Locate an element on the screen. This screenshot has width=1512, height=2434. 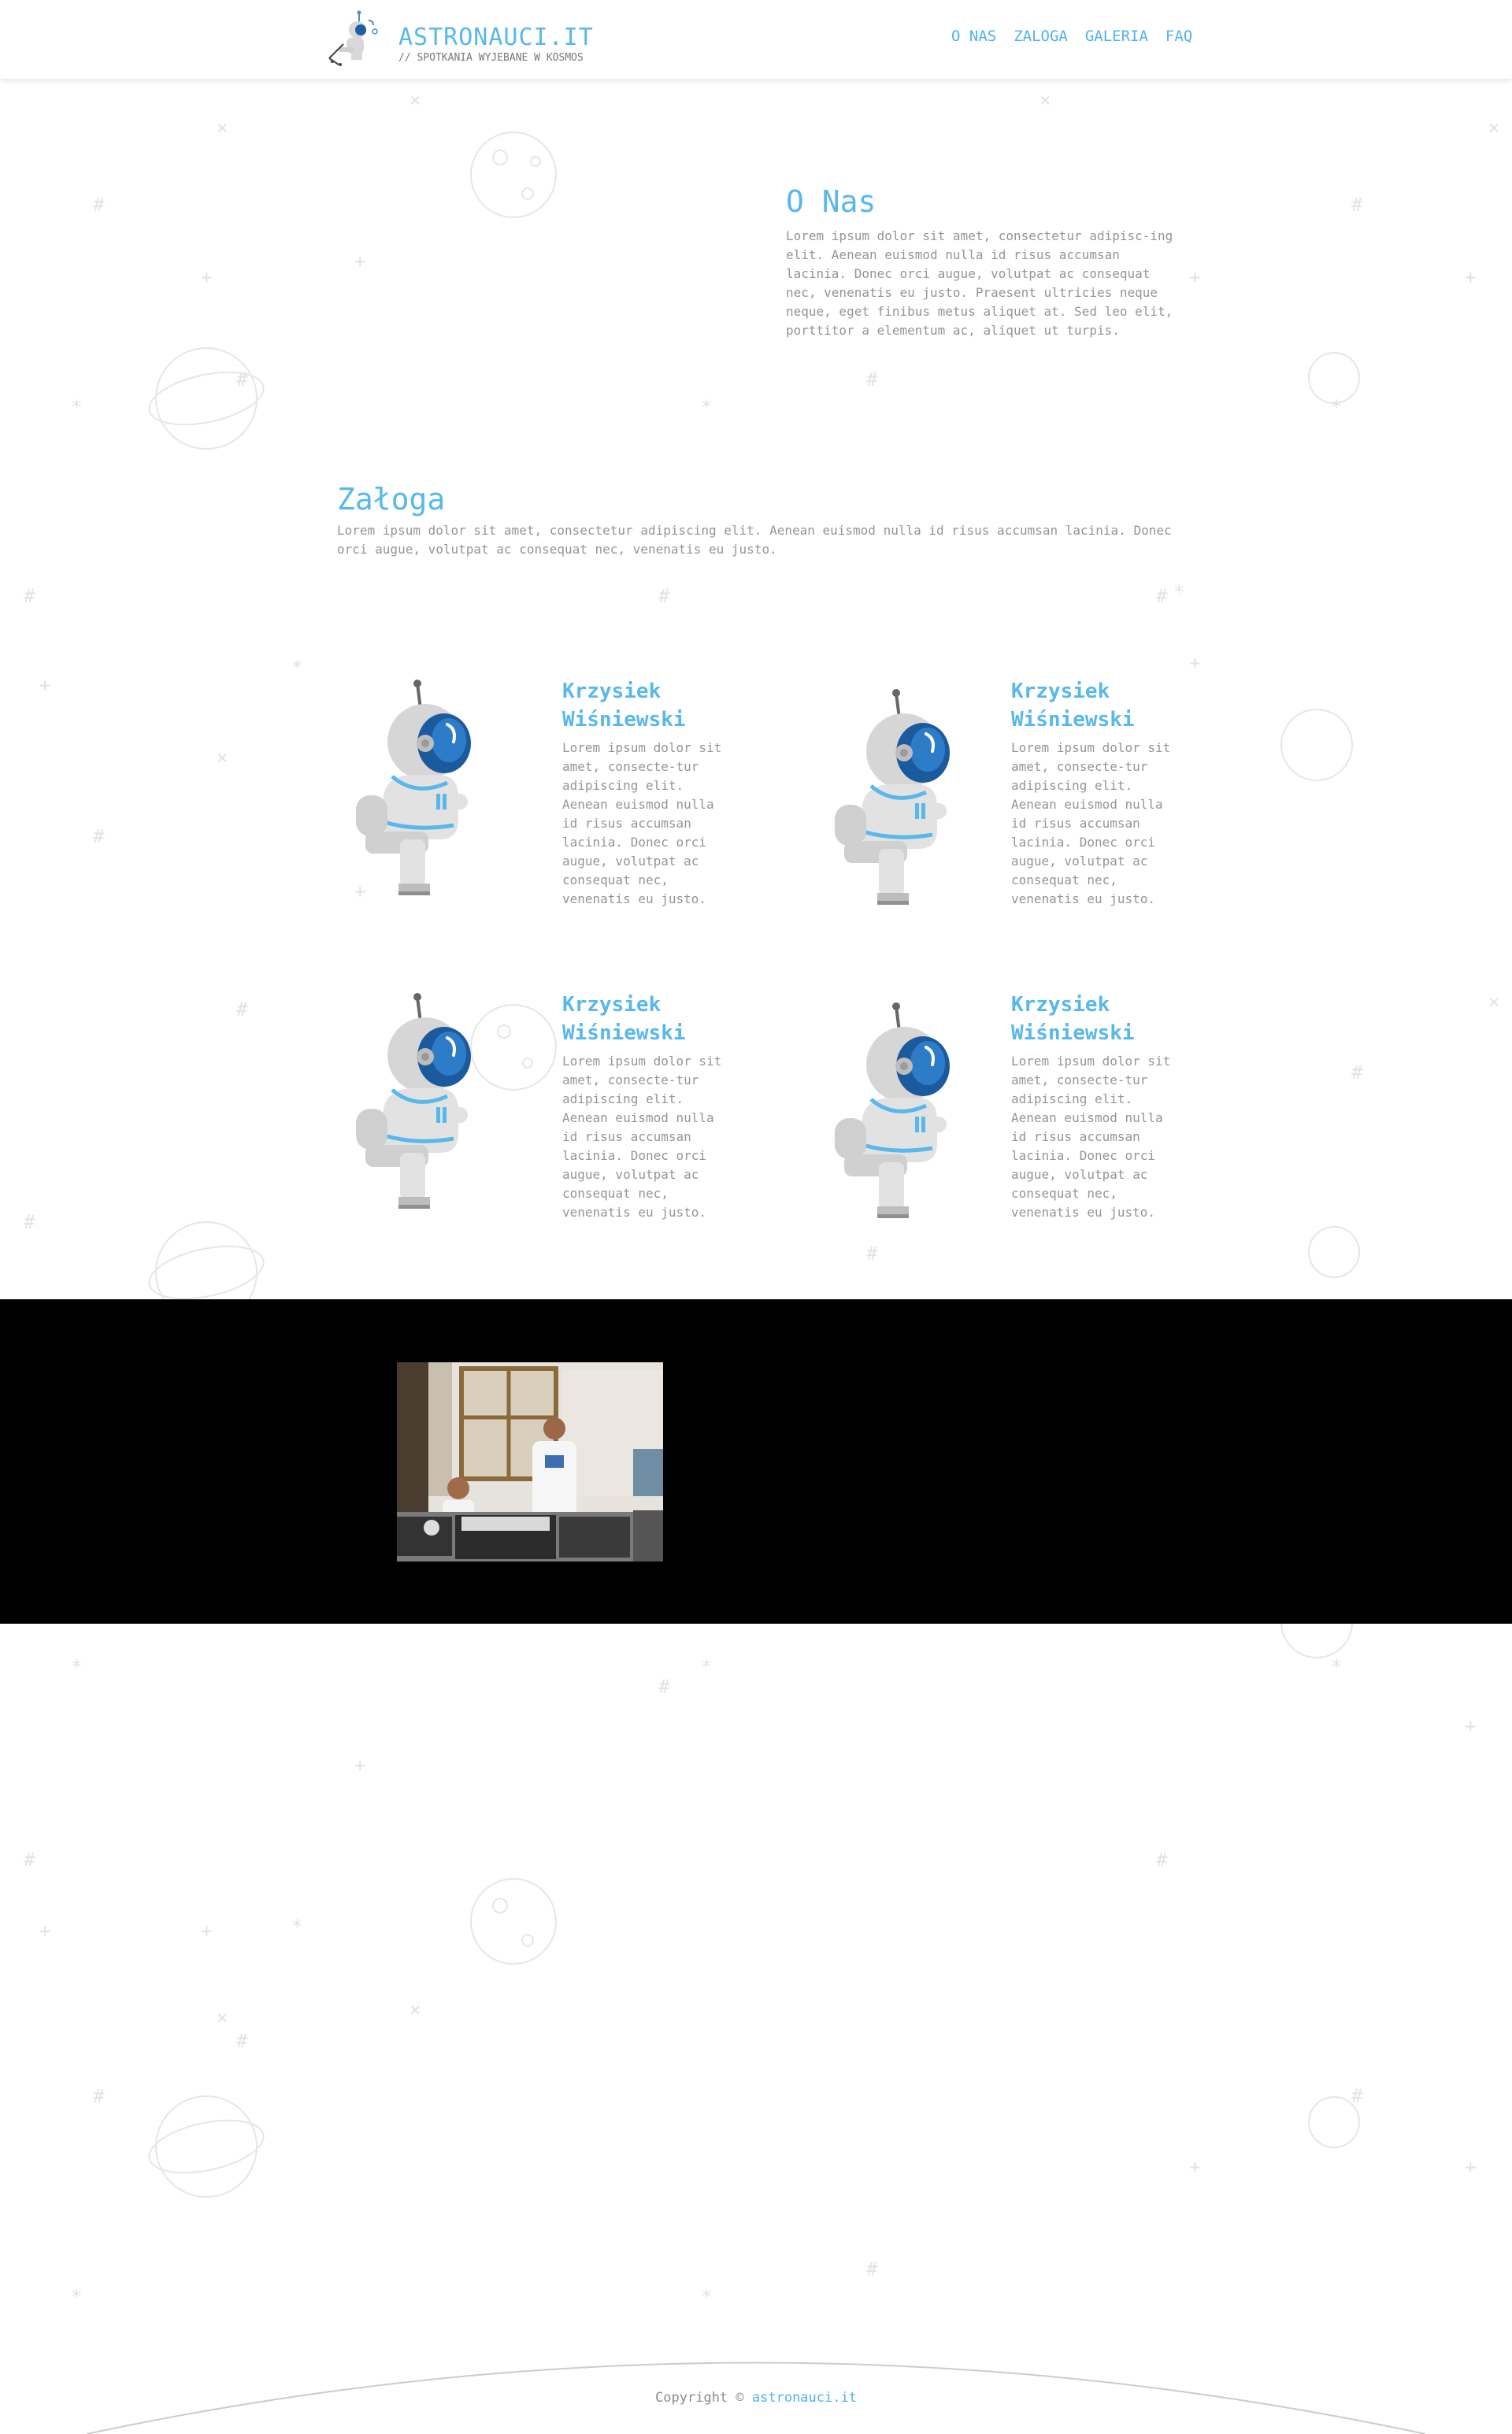
logo-title: ASTRONAUCI.IT is located at coordinates (496, 37).